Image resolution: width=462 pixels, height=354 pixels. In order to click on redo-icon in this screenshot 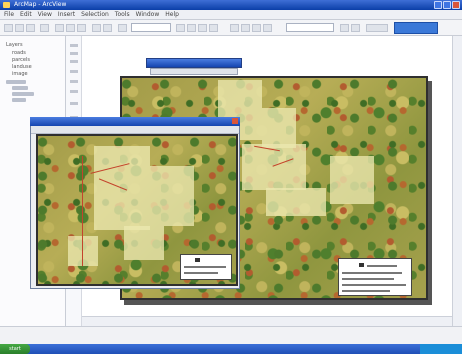, I will do `click(107, 28)`.